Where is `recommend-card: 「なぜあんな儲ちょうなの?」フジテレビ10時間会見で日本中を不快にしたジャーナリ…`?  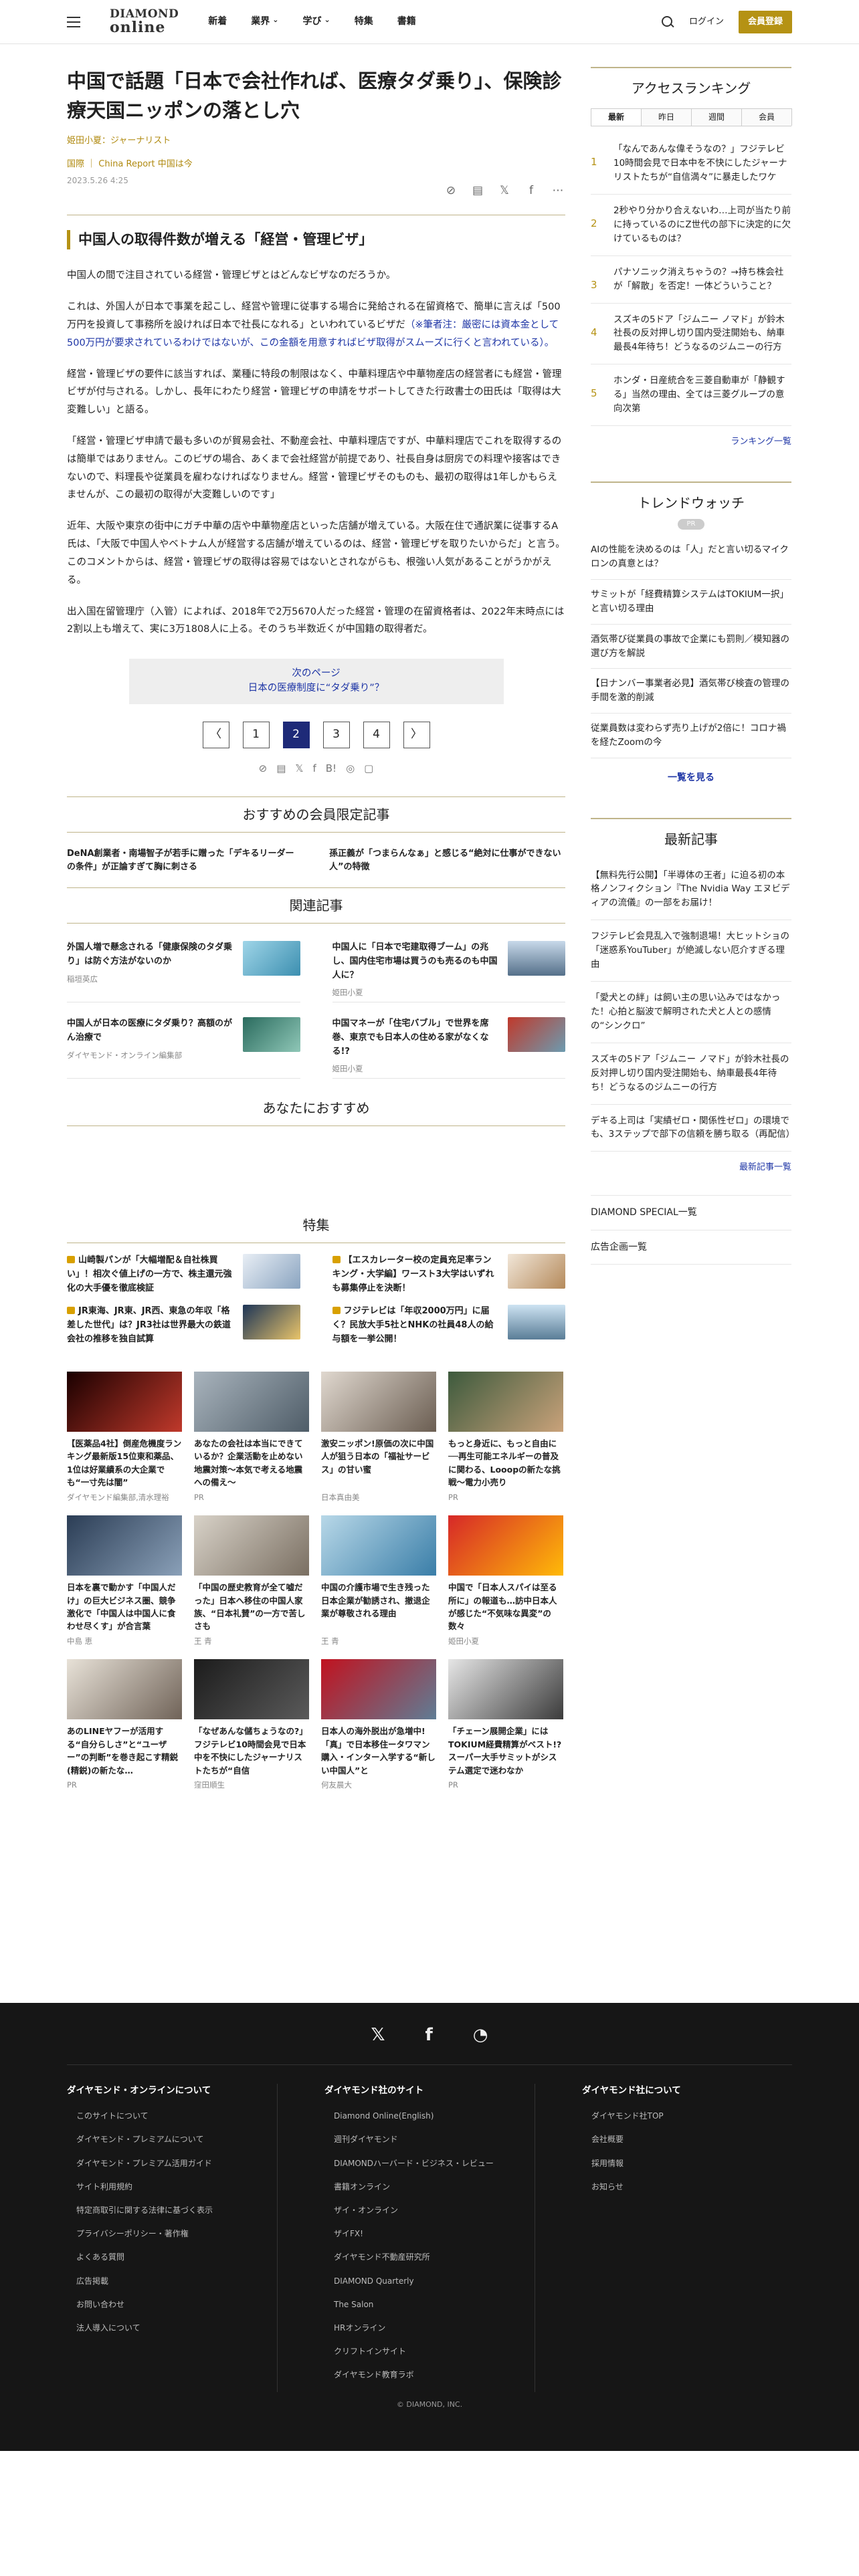
recommend-card: 「なぜあんな儲ちょうなの?」フジテレビ10時間会見で日本中を不快にしたジャーナリ… is located at coordinates (251, 1725).